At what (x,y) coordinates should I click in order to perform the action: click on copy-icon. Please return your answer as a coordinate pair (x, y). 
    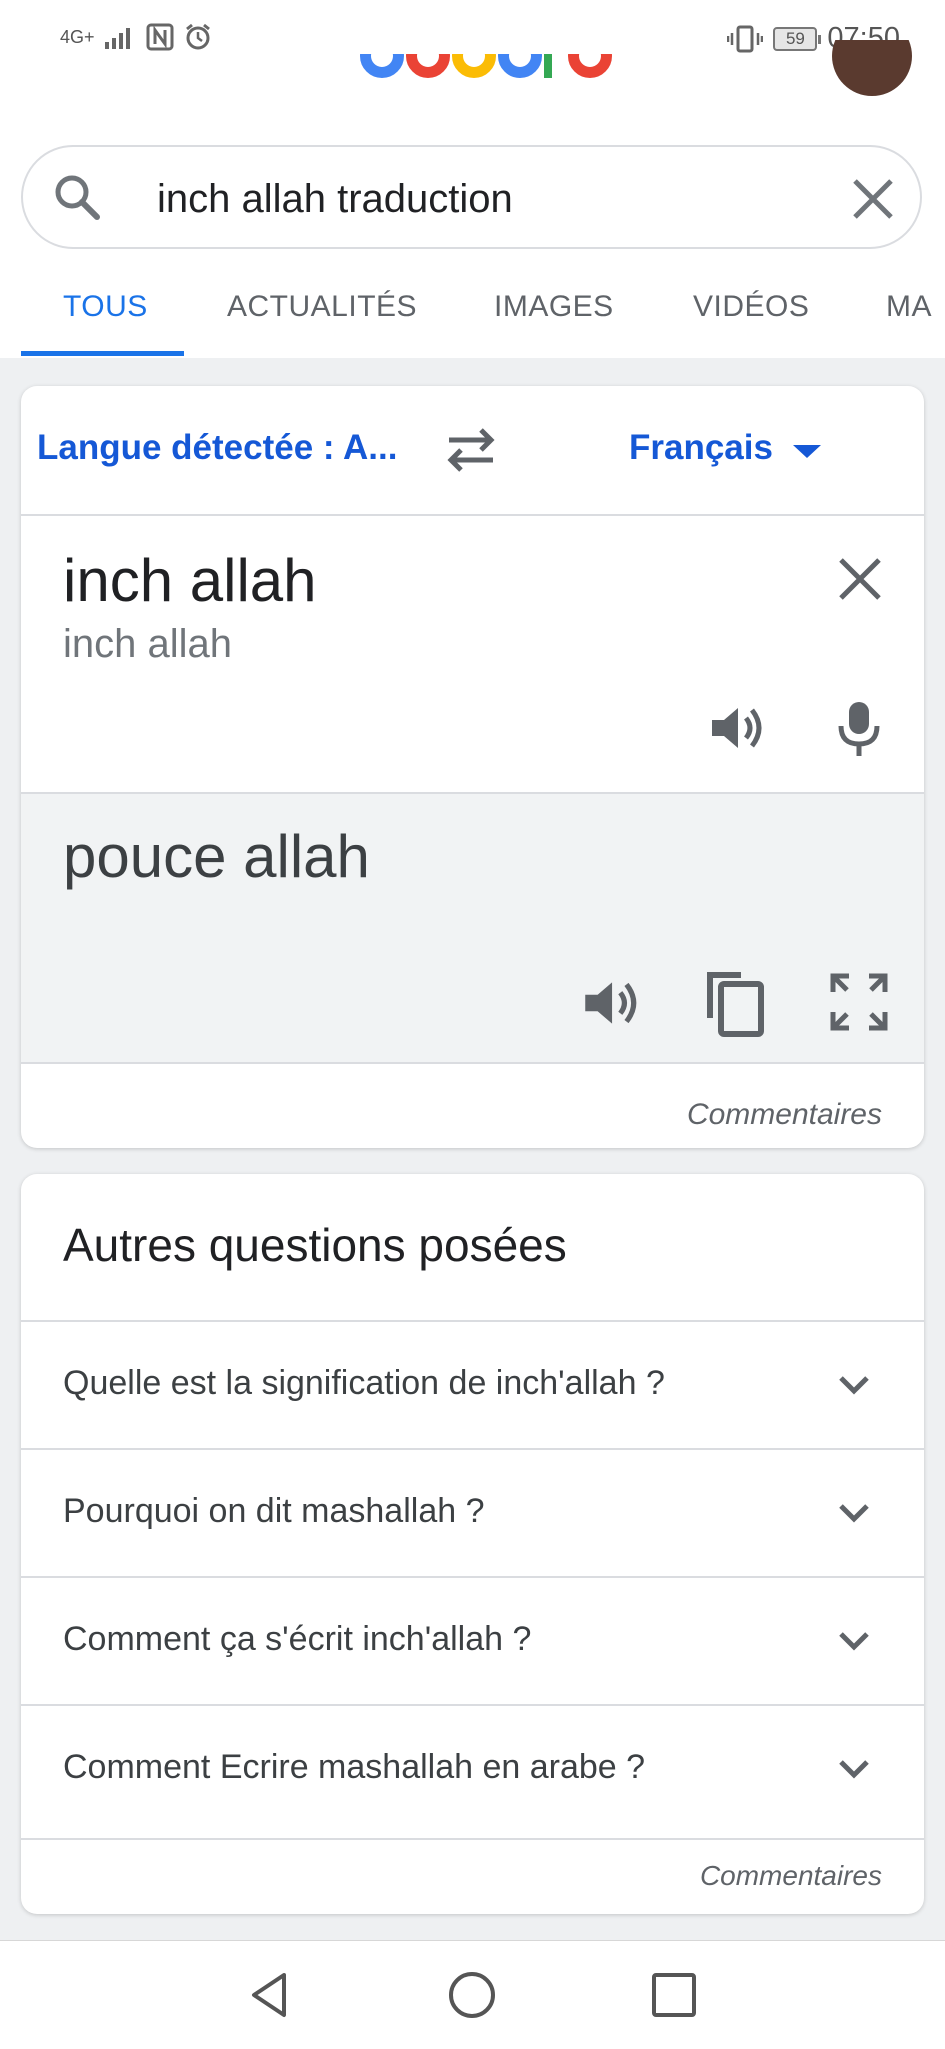
    Looking at the image, I should click on (734, 1002).